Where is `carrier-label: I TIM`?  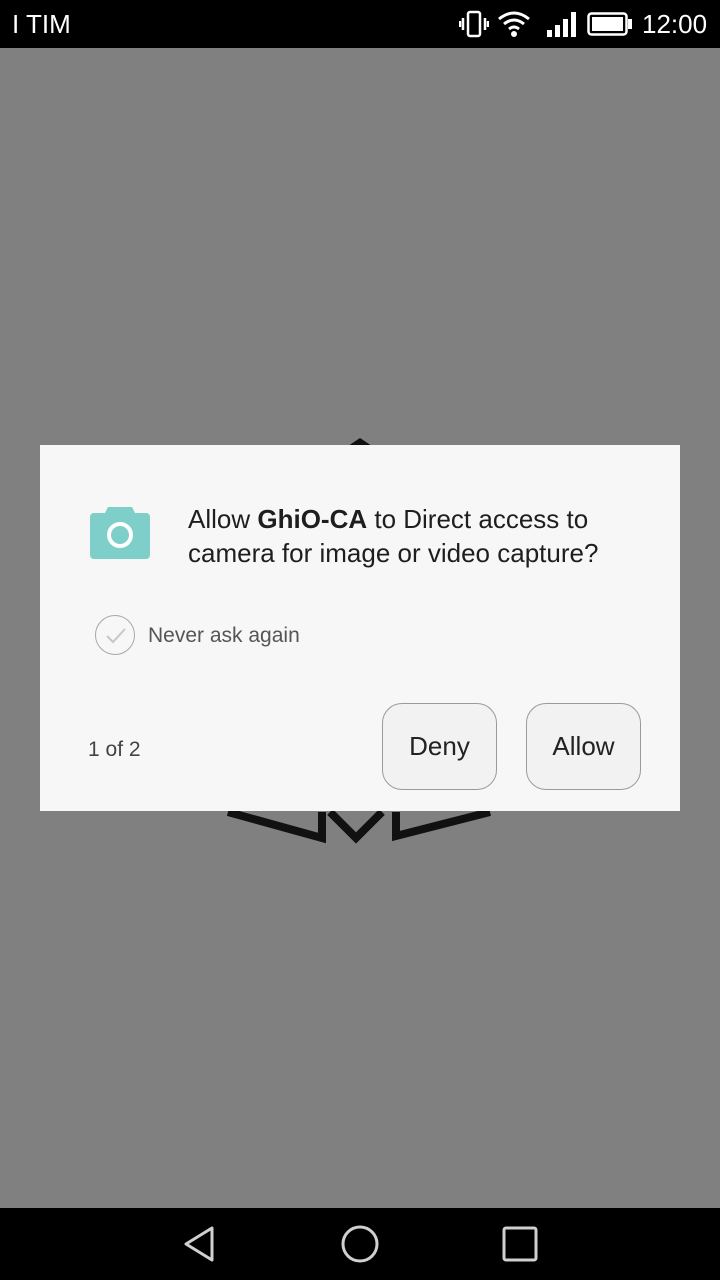 carrier-label: I TIM is located at coordinates (41, 24).